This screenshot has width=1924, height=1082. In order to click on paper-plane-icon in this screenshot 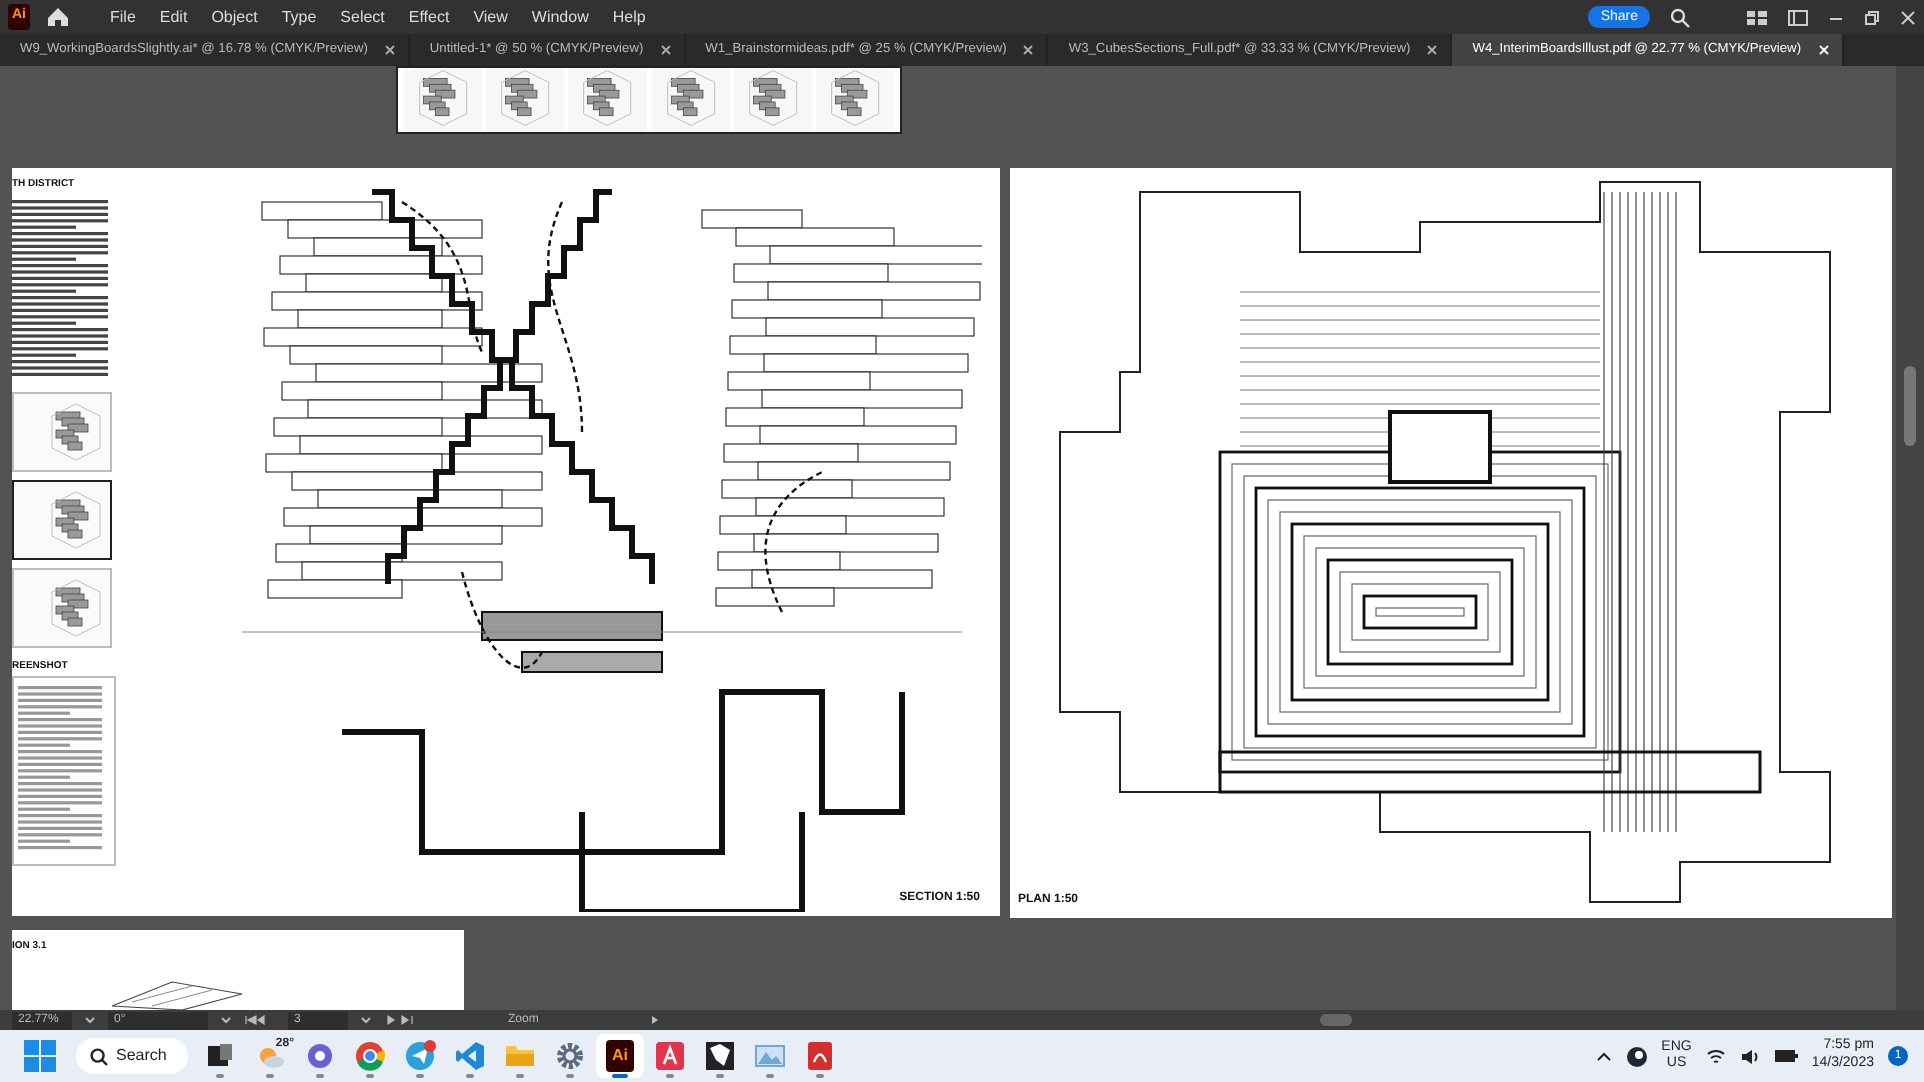, I will do `click(420, 1056)`.